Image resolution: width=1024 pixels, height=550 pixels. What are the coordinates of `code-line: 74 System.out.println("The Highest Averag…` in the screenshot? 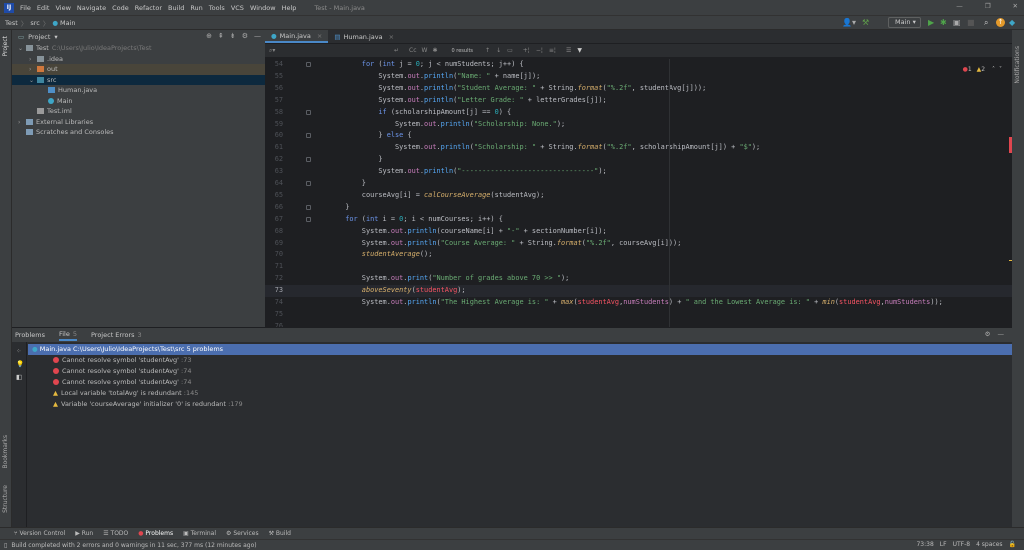 It's located at (638, 303).